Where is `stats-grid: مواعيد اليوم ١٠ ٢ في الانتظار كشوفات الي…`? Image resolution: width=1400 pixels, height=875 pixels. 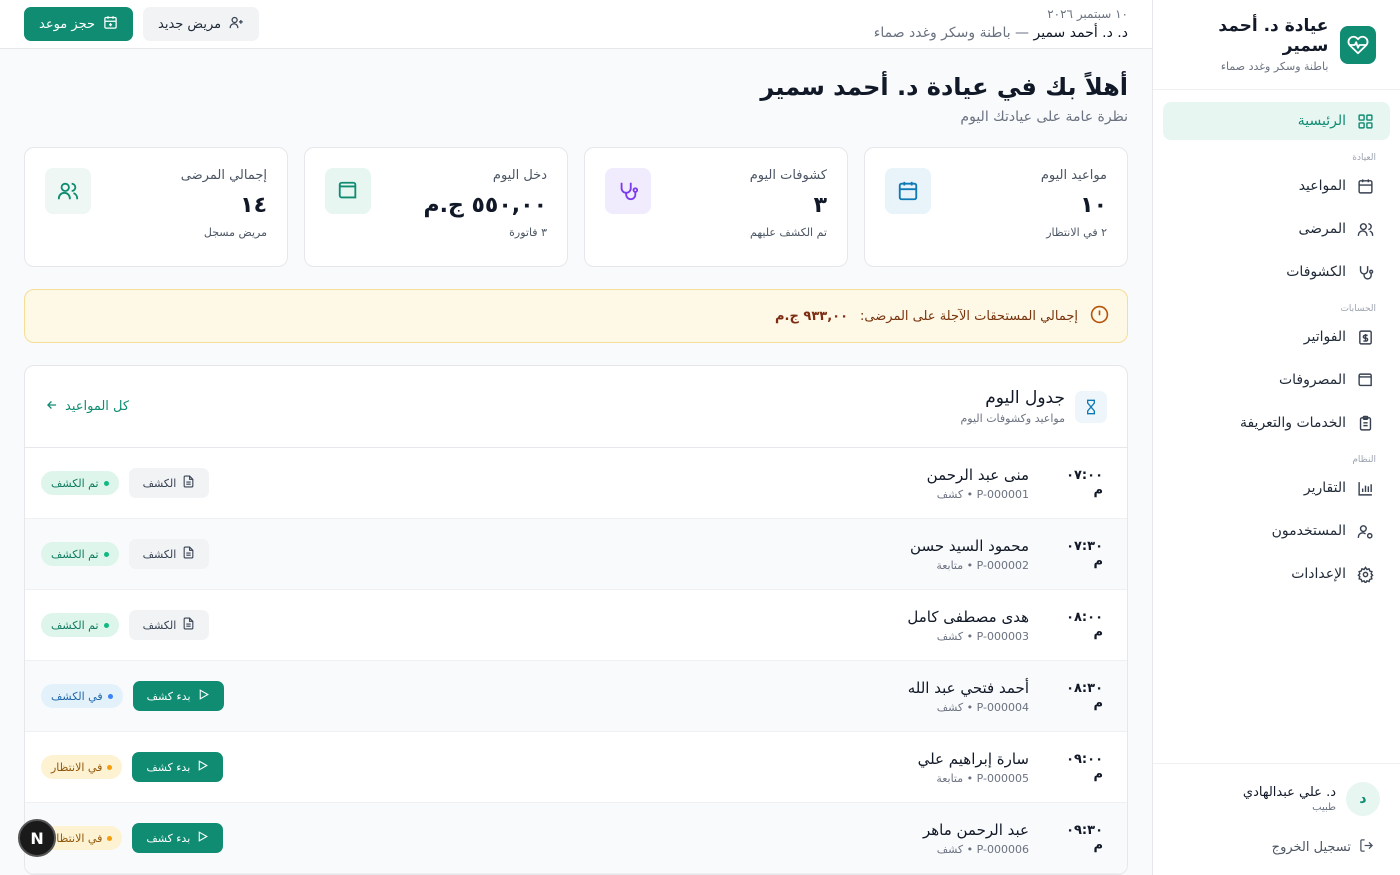 stats-grid: مواعيد اليوم ١٠ ٢ في الانتظار كشوفات الي… is located at coordinates (576, 207).